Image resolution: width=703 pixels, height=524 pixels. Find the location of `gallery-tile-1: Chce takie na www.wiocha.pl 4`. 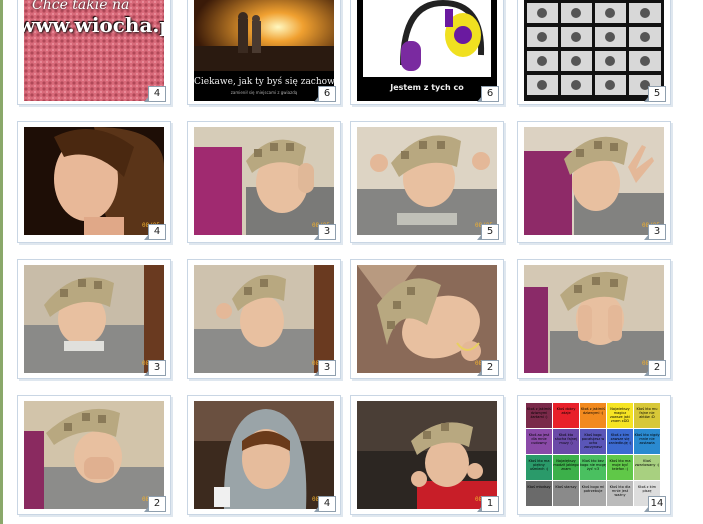

gallery-tile-1: Chce takie na www.wiocha.pl 4 is located at coordinates (94, 52).